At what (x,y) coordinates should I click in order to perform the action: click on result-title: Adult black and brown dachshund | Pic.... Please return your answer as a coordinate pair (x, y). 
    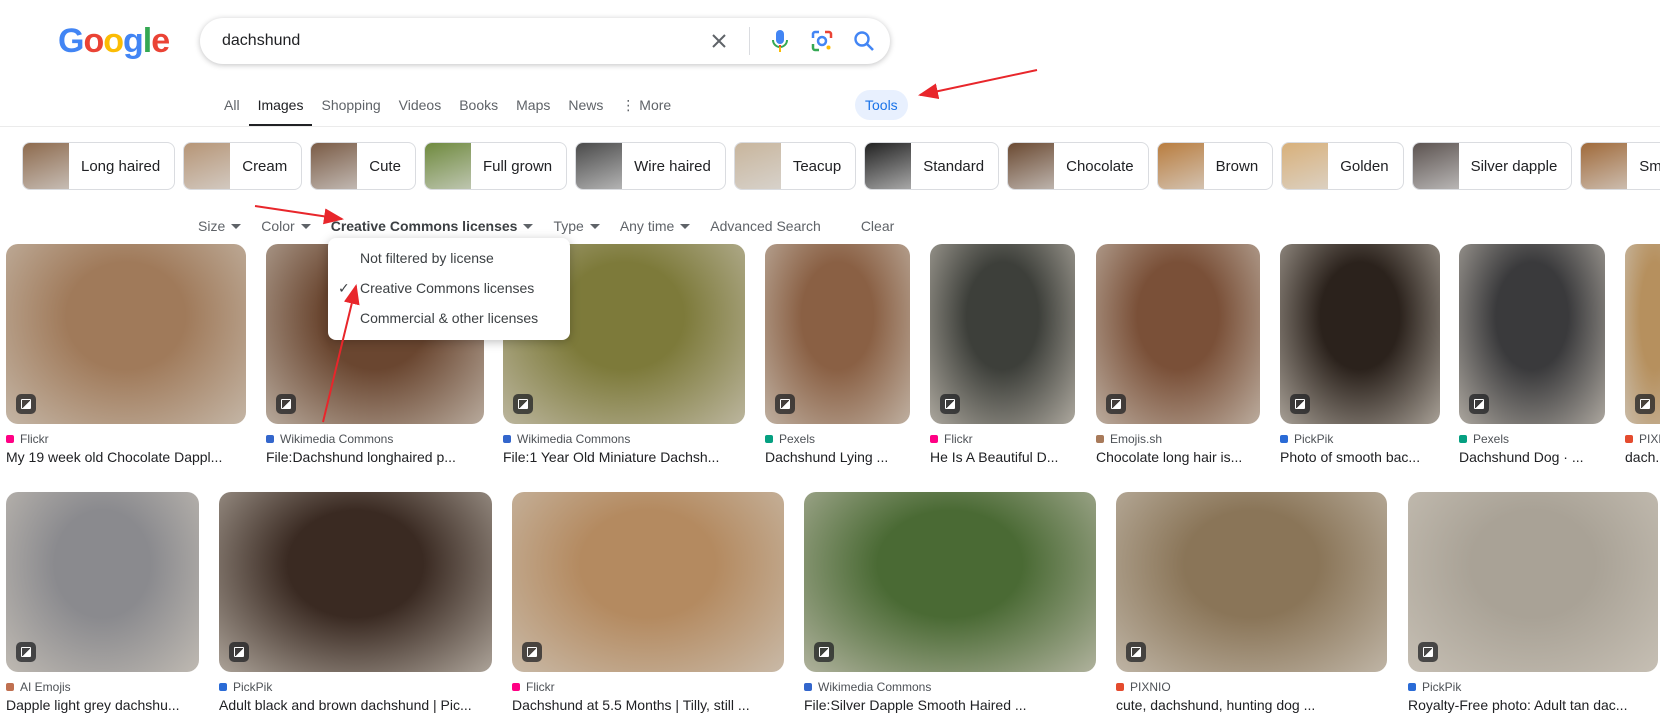
    Looking at the image, I should click on (355, 705).